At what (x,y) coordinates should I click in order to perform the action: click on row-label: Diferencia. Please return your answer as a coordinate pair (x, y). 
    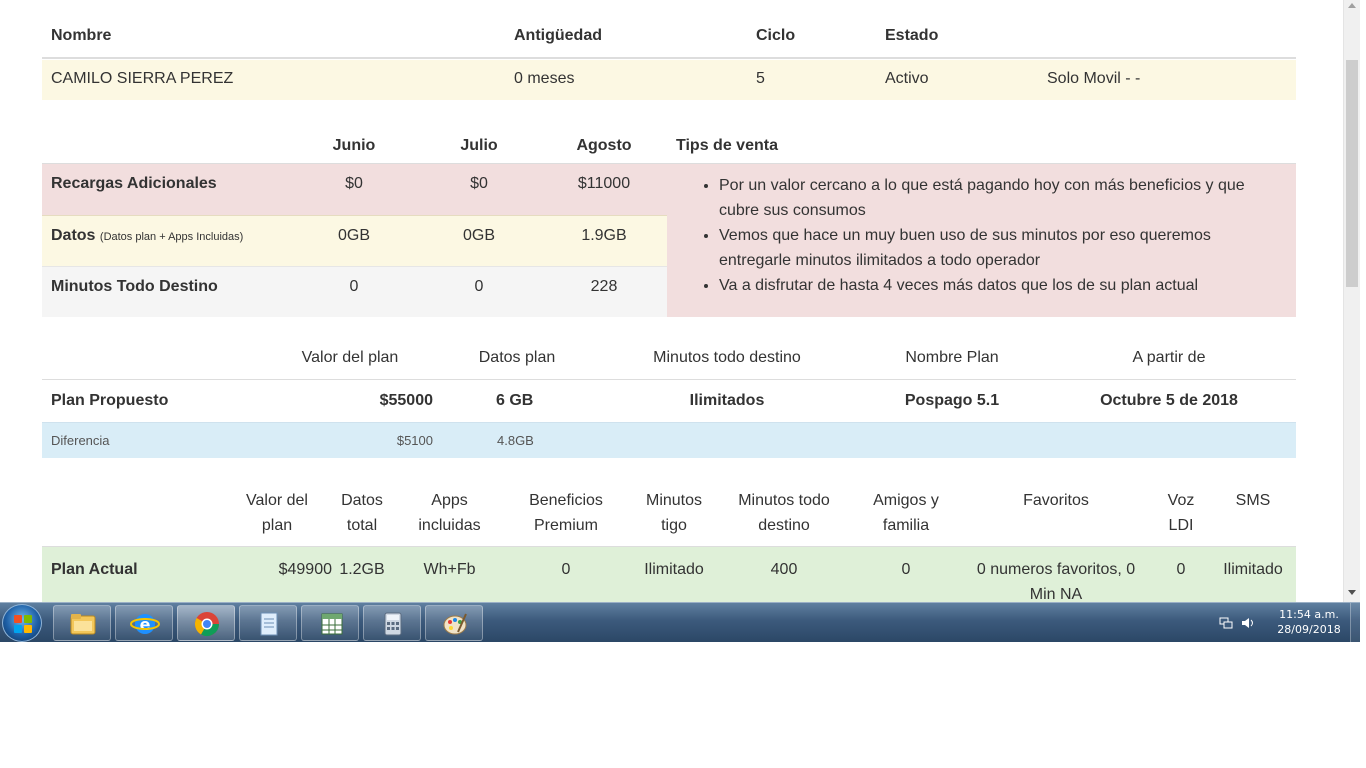
    Looking at the image, I should click on (80, 440).